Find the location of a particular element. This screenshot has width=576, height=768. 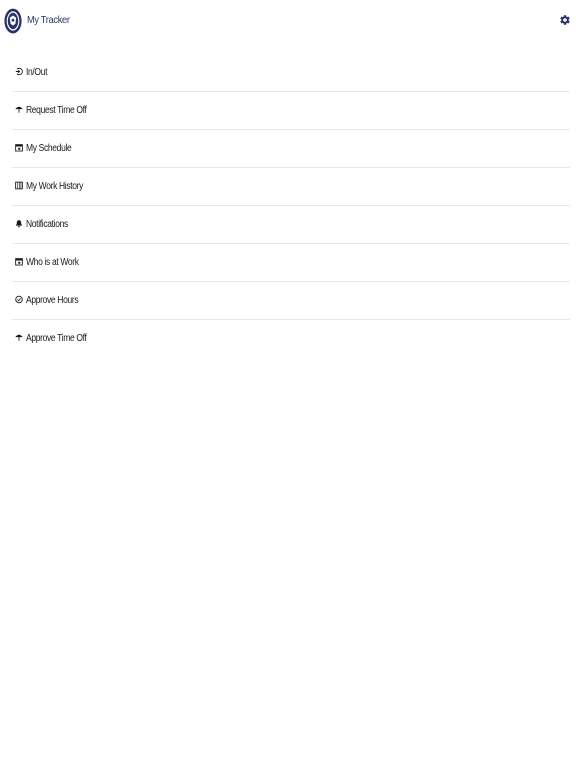

org-seal-logo is located at coordinates (13, 21).